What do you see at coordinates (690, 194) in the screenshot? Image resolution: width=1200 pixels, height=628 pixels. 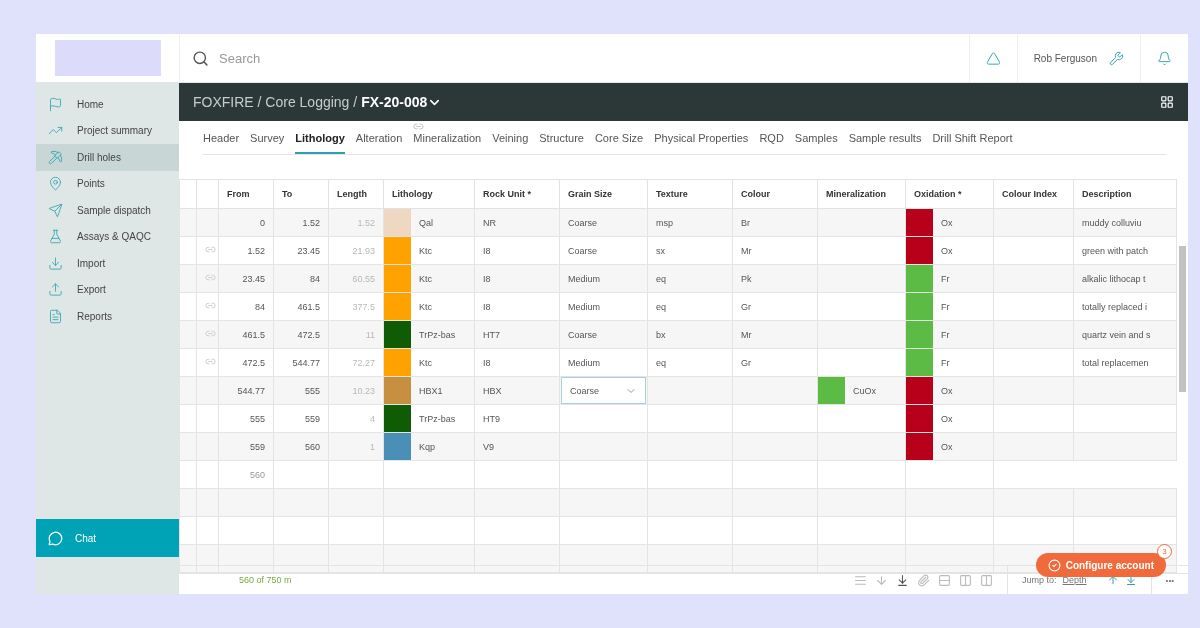 I see `column-header: Texture` at bounding box center [690, 194].